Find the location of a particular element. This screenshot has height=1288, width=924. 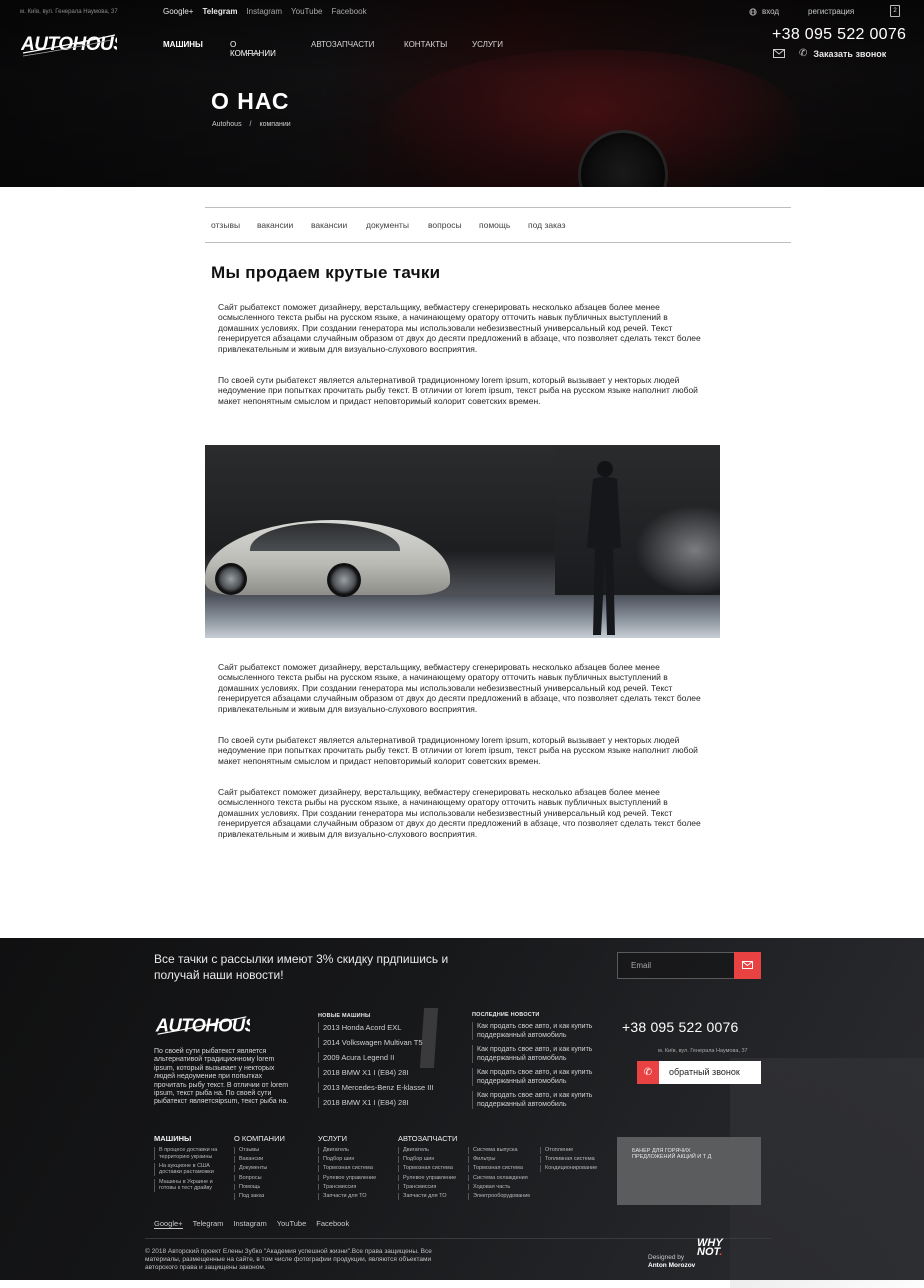

breadcrumb: Autohous / компании is located at coordinates (254, 124).